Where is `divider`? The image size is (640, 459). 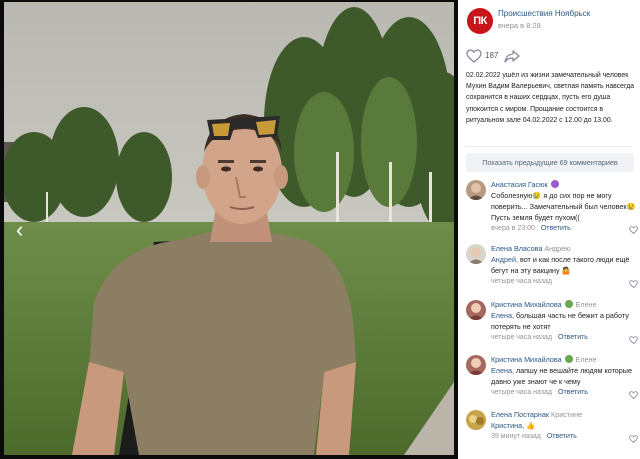 divider is located at coordinates (549, 146).